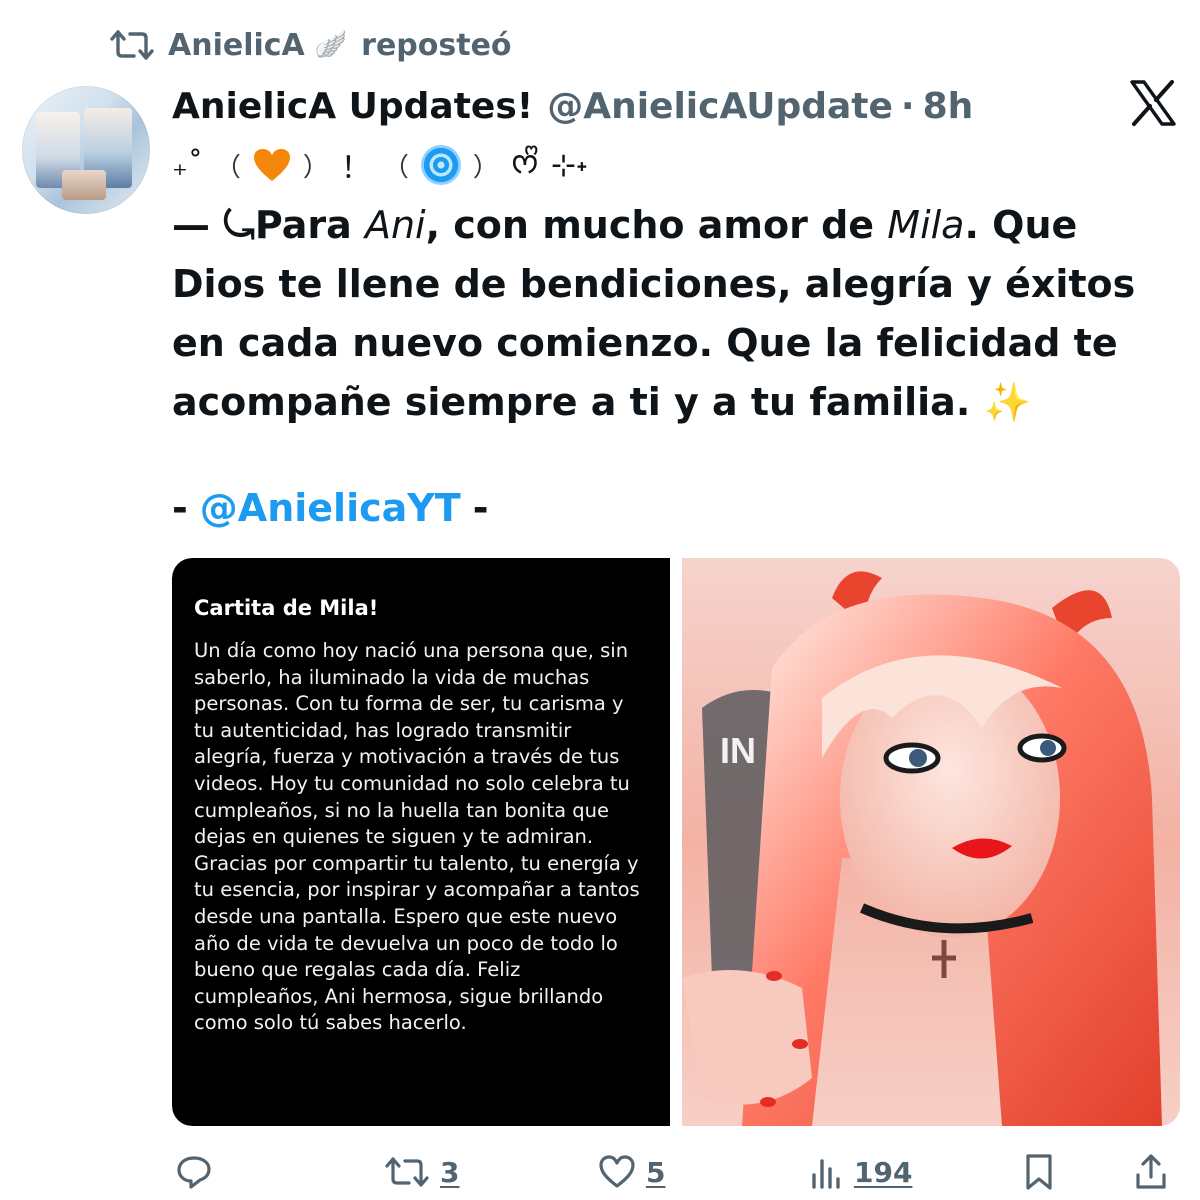 The image size is (1200, 1200). What do you see at coordinates (227, 167) in the screenshot?
I see `paren-open: （` at bounding box center [227, 167].